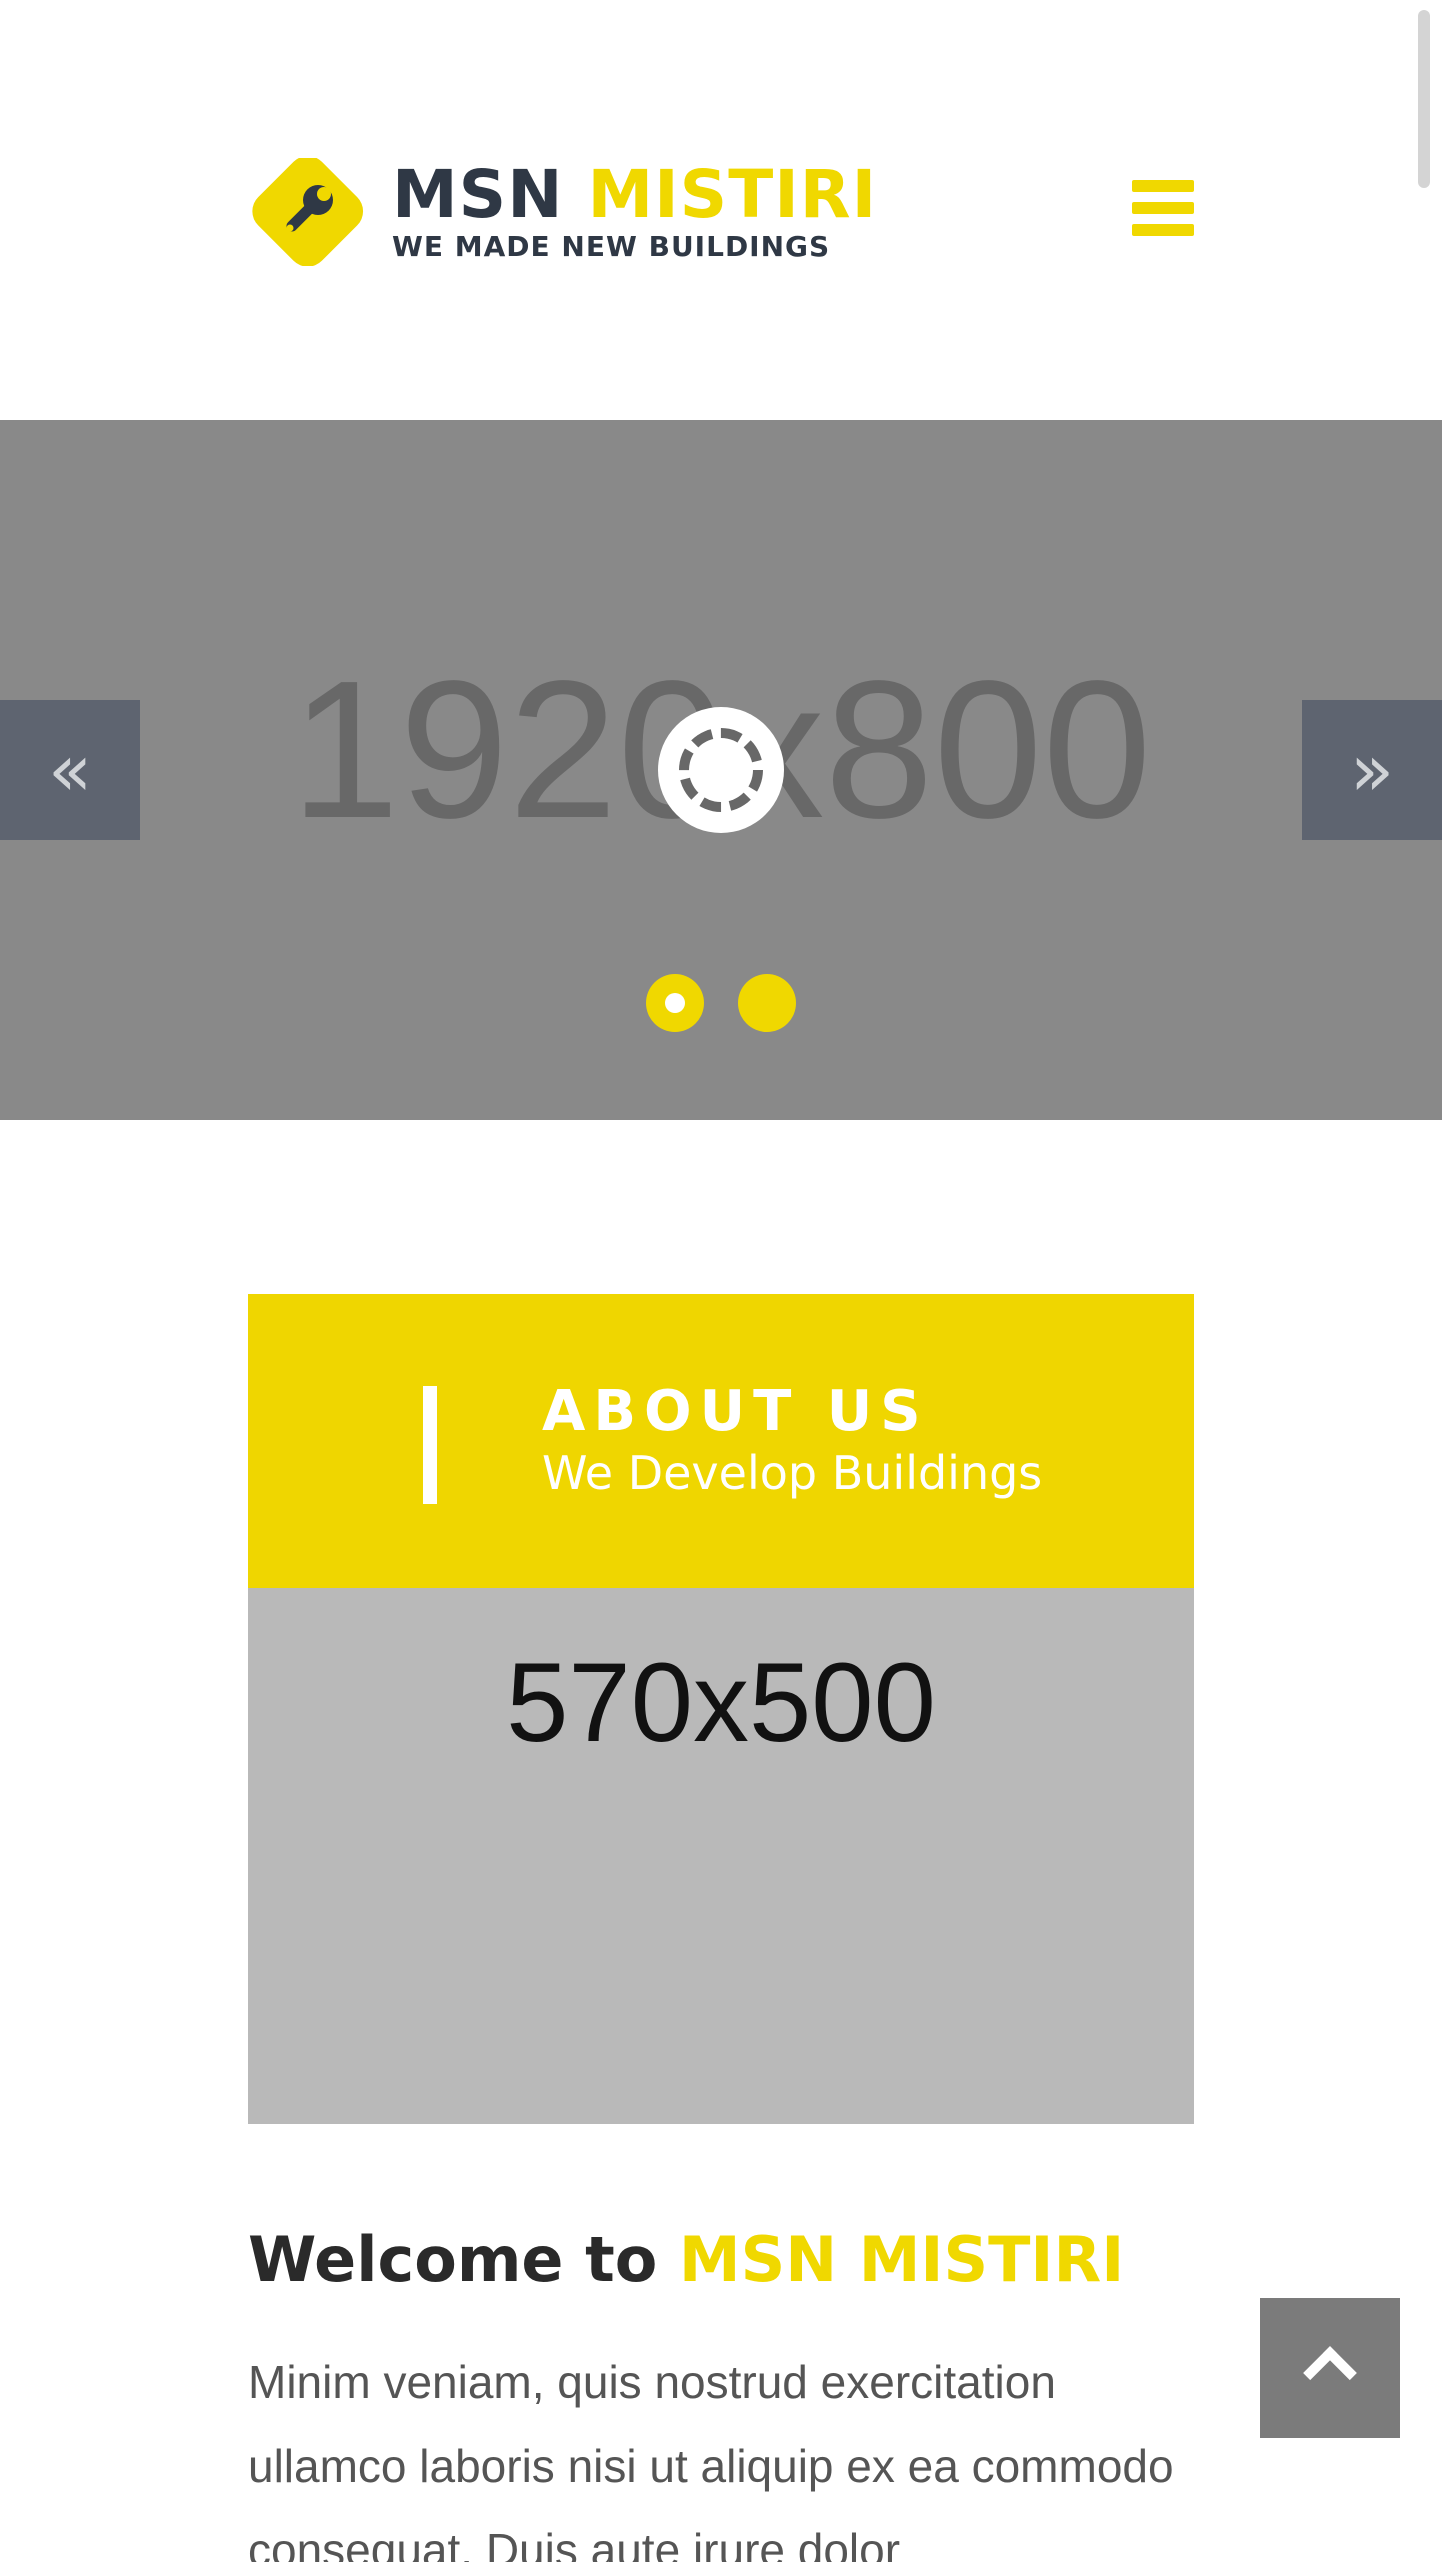 The image size is (1442, 2562). Describe the element at coordinates (611, 246) in the screenshot. I see `logo-tagline: WE MADE NEW BUILDINGS` at that location.